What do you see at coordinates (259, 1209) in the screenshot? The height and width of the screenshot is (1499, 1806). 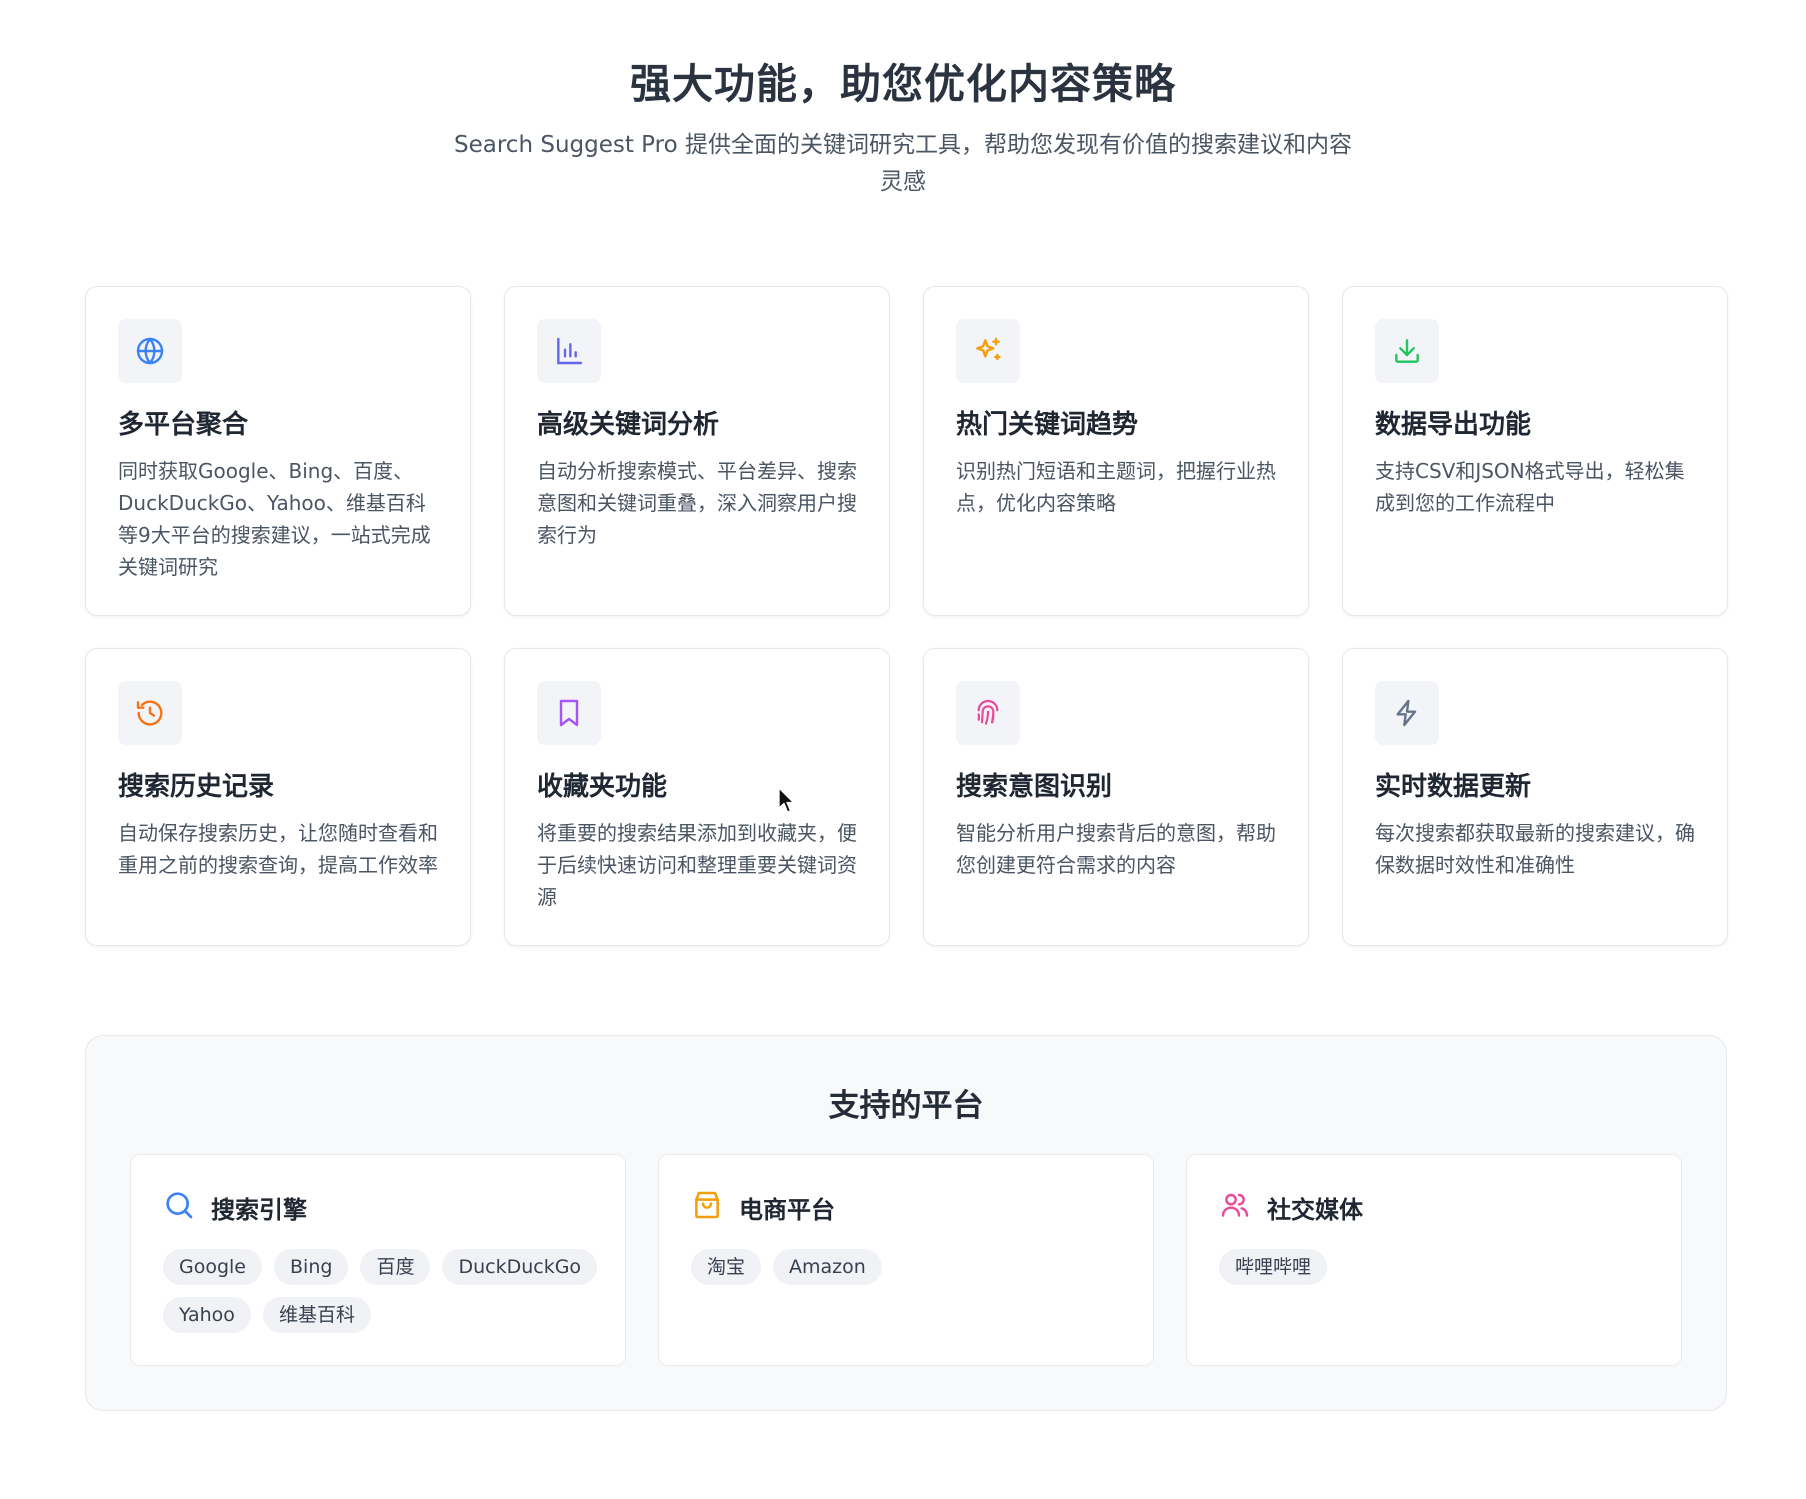 I see `platform-group-title: 搜索引擎` at bounding box center [259, 1209].